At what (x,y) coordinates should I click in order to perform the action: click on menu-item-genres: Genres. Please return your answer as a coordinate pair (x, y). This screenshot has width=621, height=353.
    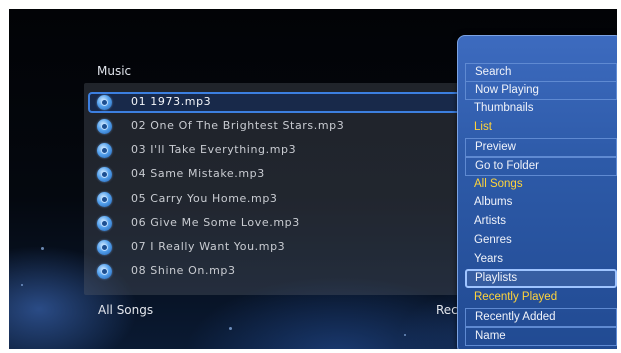
    Looking at the image, I should click on (541, 241).